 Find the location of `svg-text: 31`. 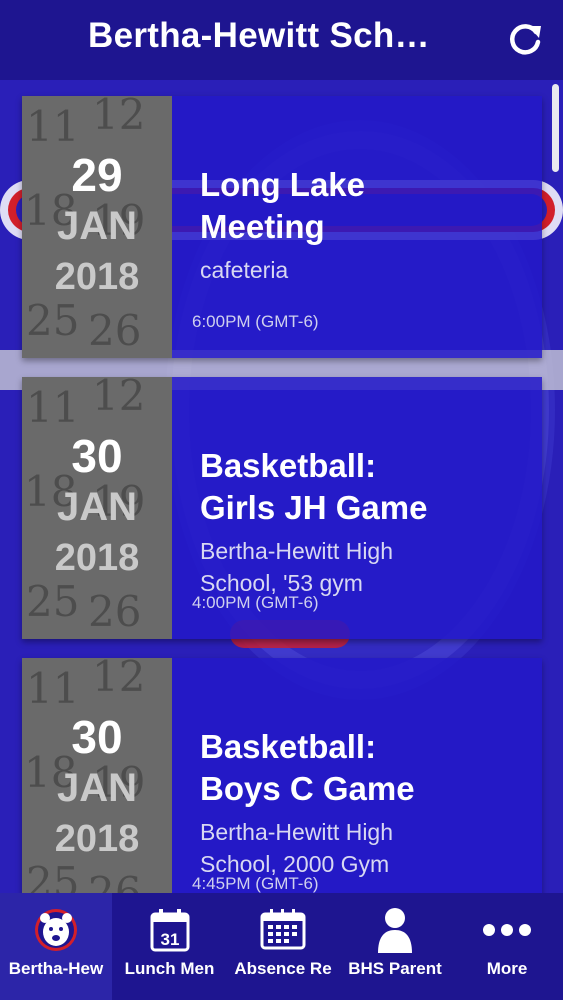

svg-text: 31 is located at coordinates (169, 939).